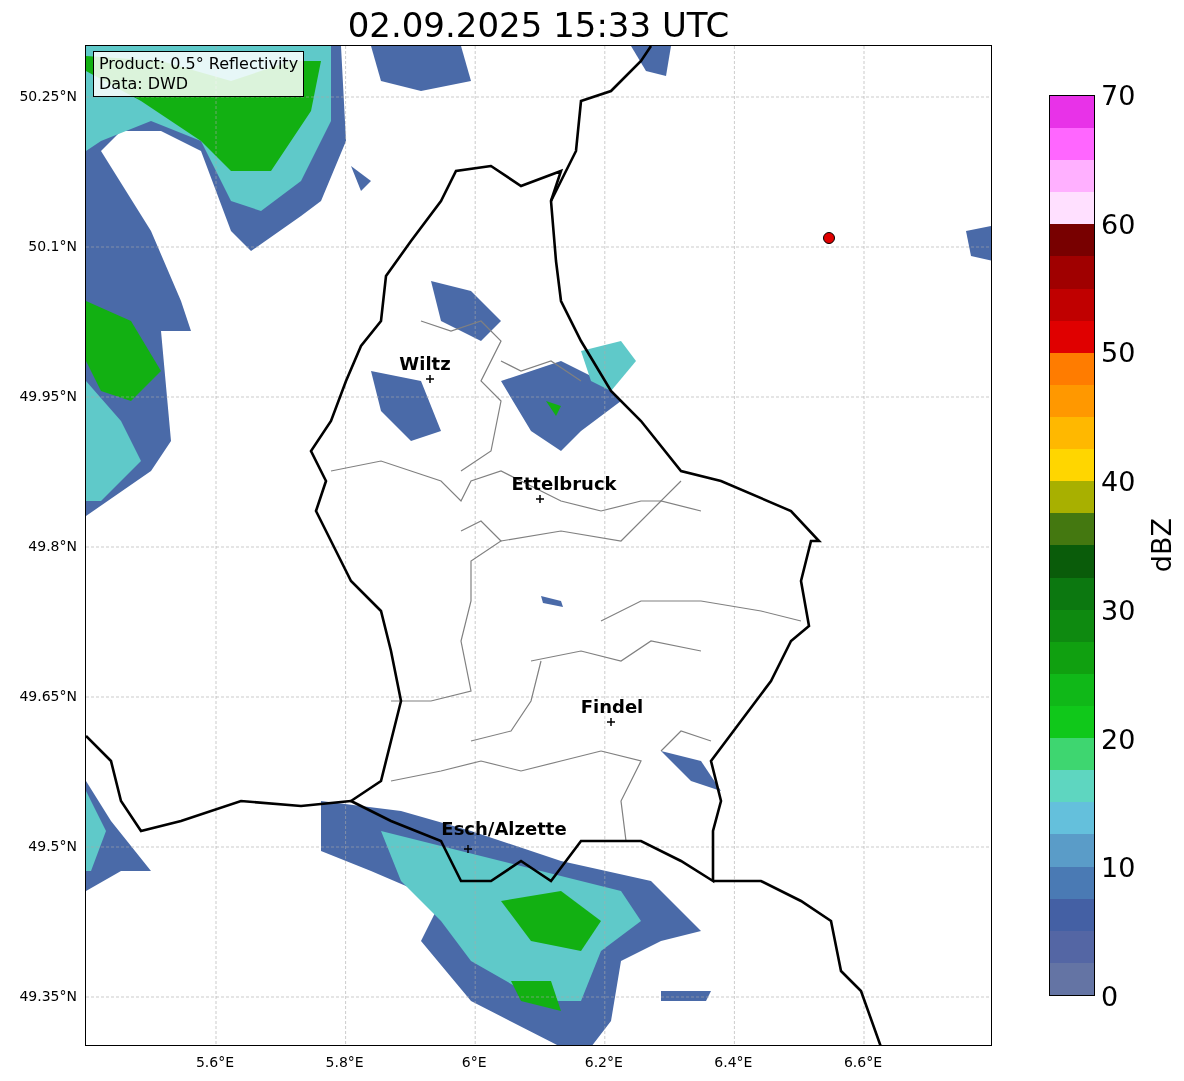 Image resolution: width=1184 pixels, height=1081 pixels. I want to click on axis-tick-label: 6.6°E, so click(863, 1062).